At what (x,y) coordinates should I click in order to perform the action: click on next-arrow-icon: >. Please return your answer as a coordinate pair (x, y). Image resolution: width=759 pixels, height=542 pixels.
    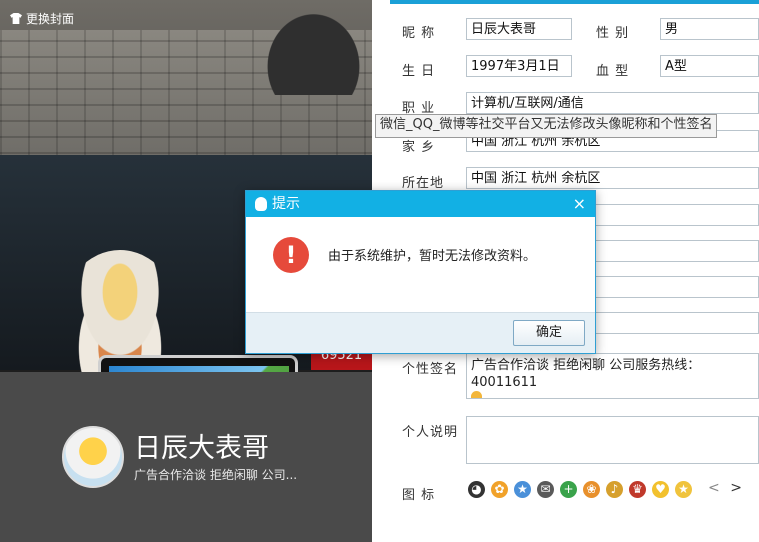
    Looking at the image, I should click on (736, 488).